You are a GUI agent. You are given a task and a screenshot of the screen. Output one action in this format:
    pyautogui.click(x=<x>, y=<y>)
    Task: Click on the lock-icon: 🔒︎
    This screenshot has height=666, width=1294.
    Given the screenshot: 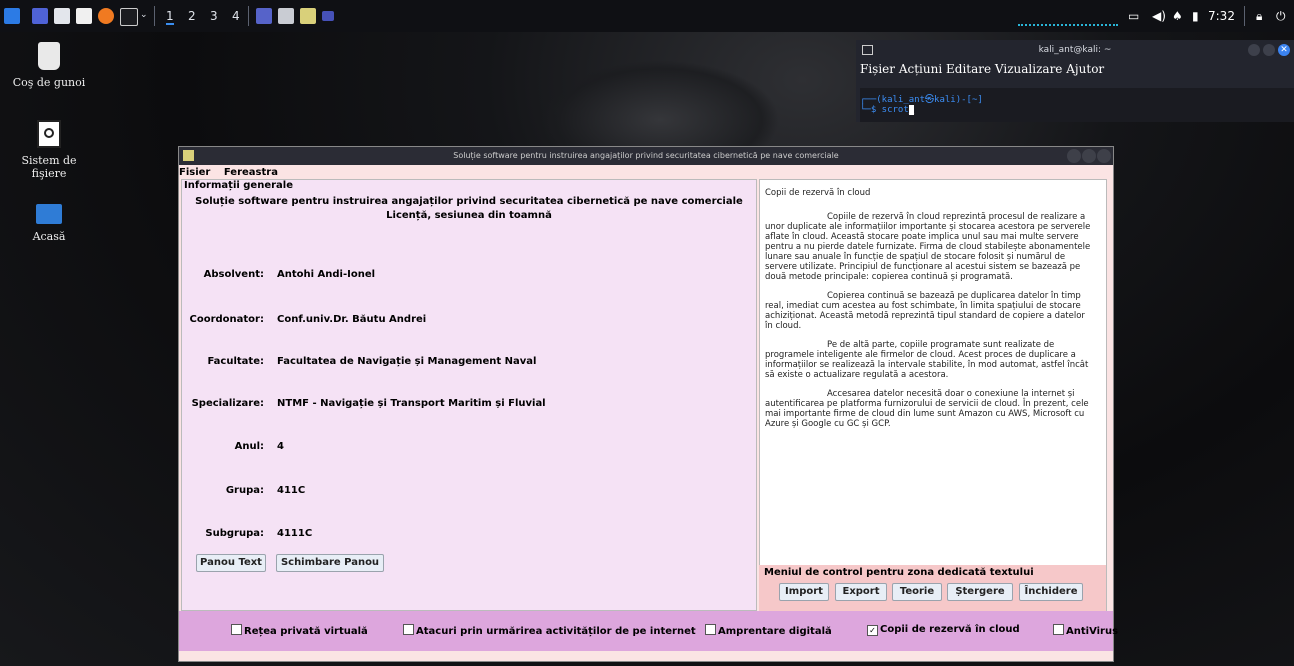 What is the action you would take?
    pyautogui.click(x=1259, y=16)
    